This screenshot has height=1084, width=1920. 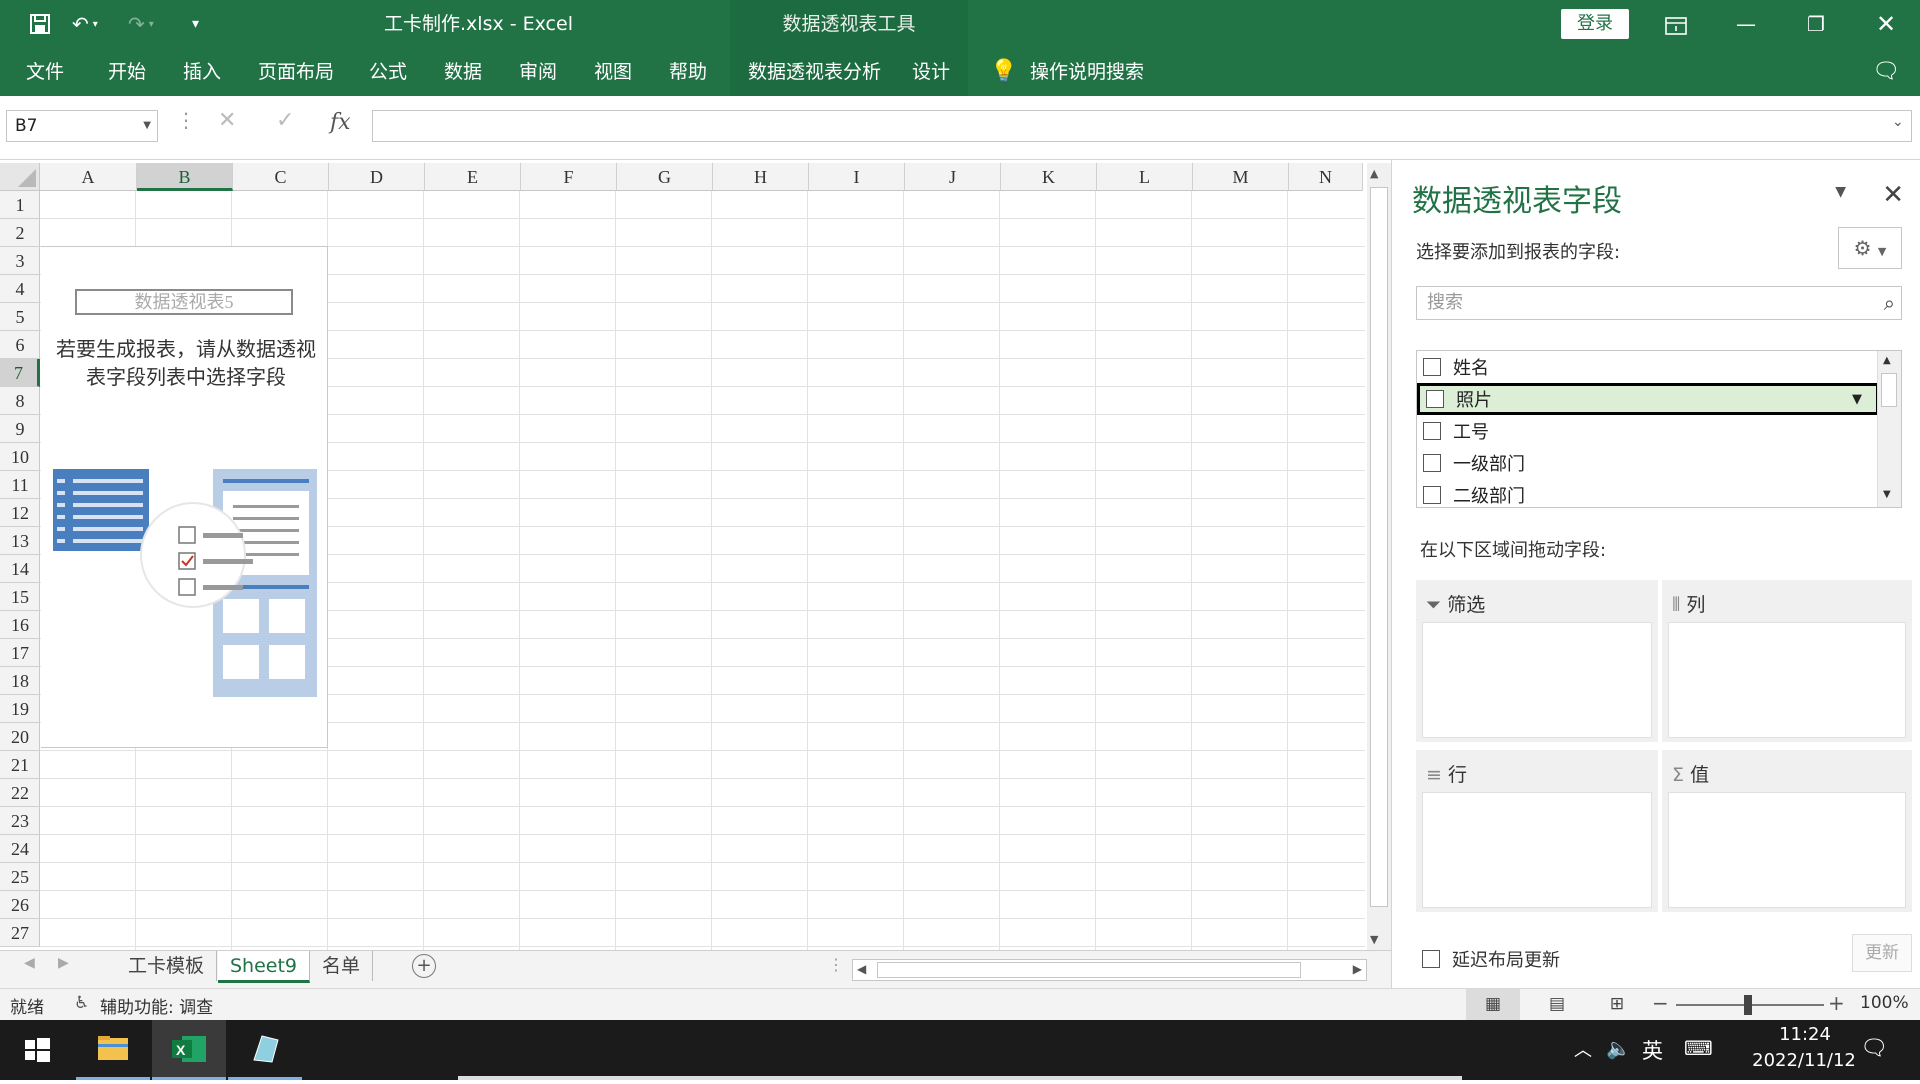 I want to click on prev-sheet-icon: ◀, so click(x=29, y=963).